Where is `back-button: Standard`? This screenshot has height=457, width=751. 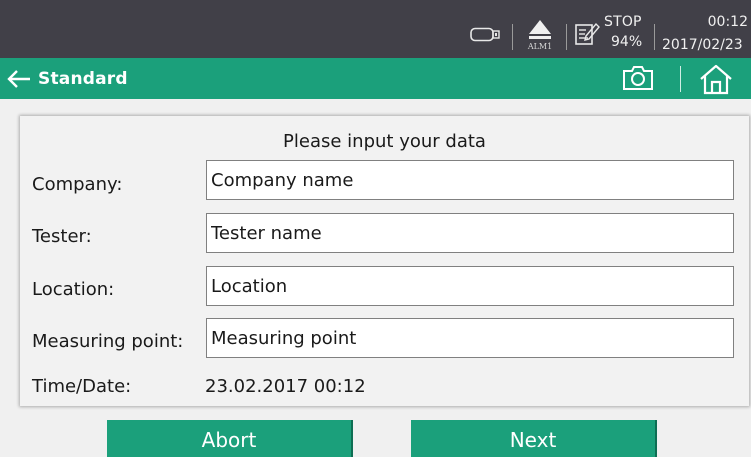
back-button: Standard is located at coordinates (67, 79).